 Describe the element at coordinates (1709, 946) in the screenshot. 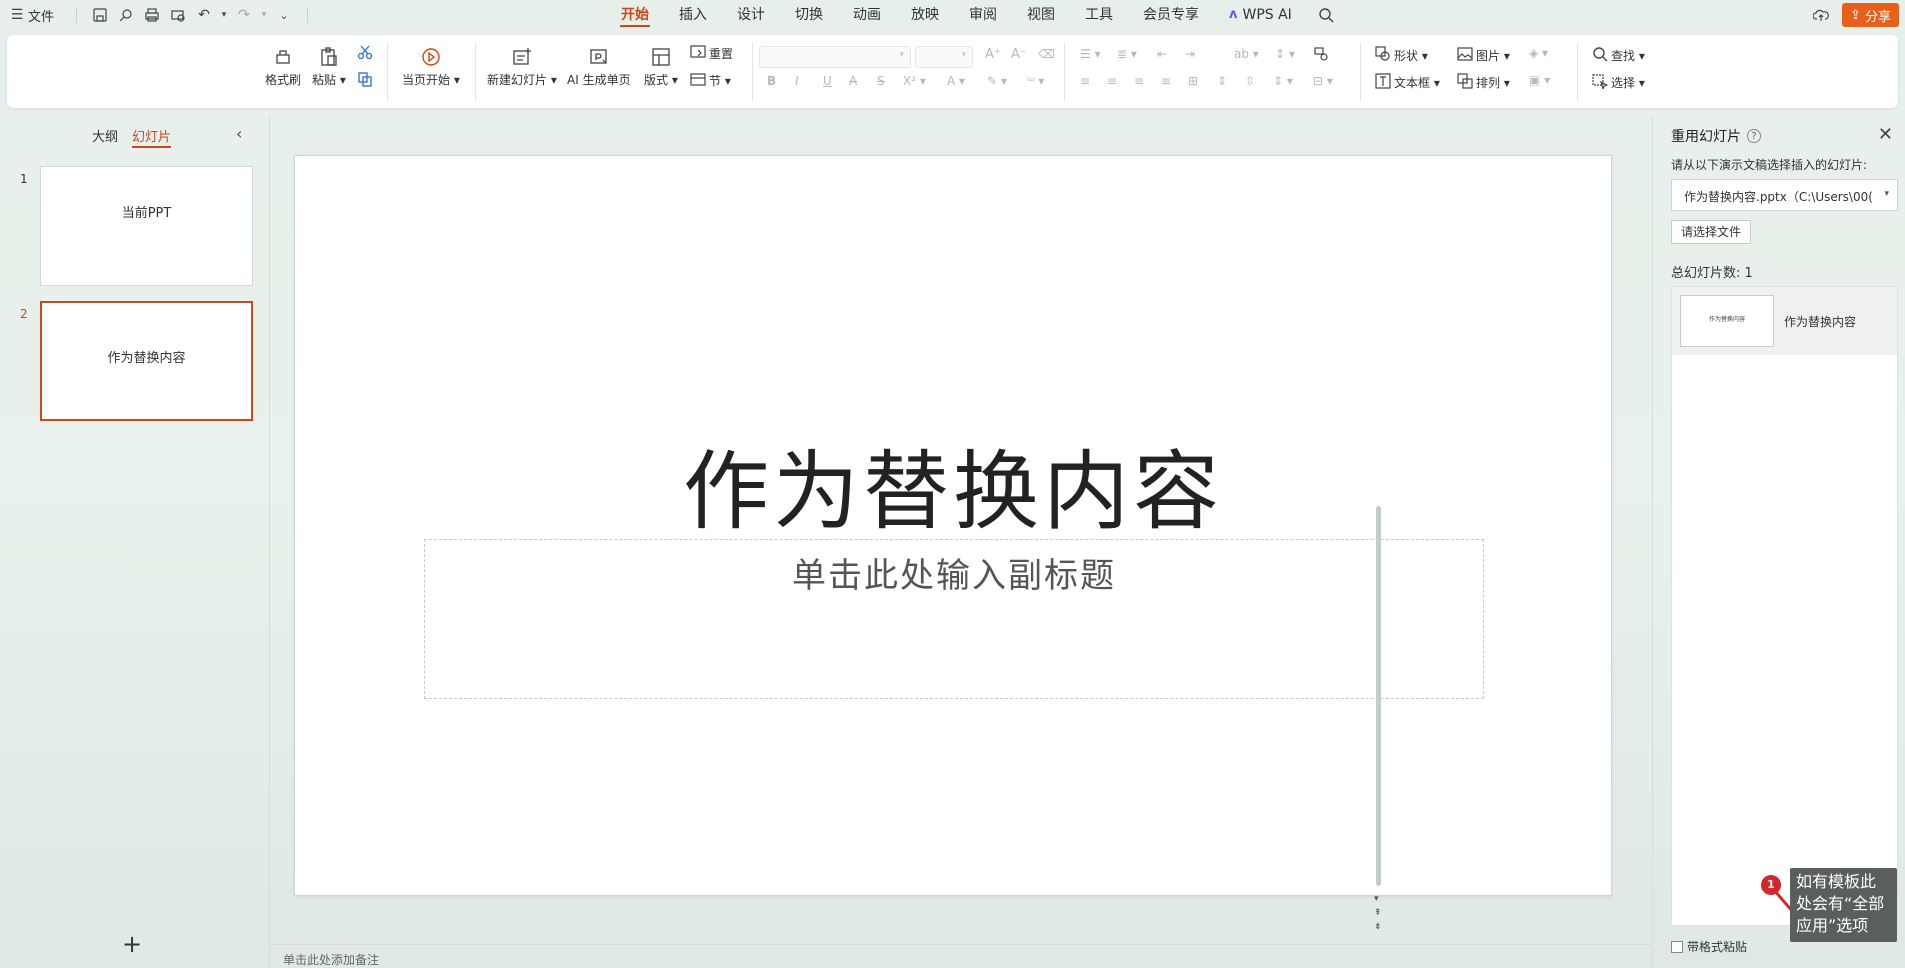

I see `keep-format-checkbox: 带格式粘贴` at that location.